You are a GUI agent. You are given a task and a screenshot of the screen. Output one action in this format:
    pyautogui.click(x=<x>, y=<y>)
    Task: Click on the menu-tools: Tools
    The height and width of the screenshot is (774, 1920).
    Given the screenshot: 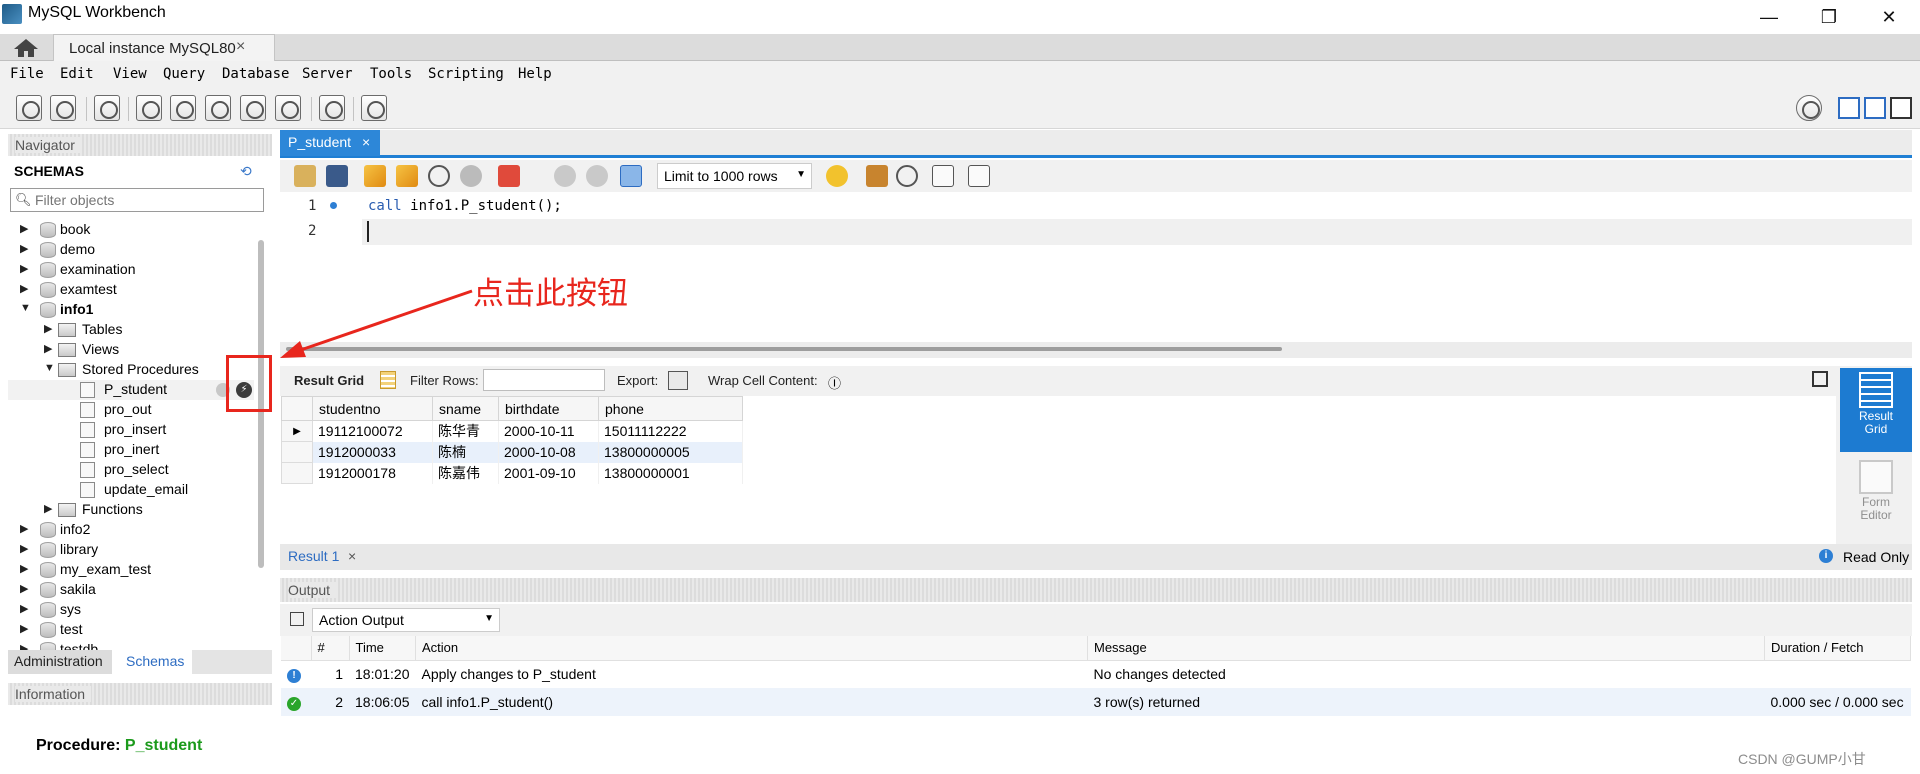 What is the action you would take?
    pyautogui.click(x=391, y=74)
    